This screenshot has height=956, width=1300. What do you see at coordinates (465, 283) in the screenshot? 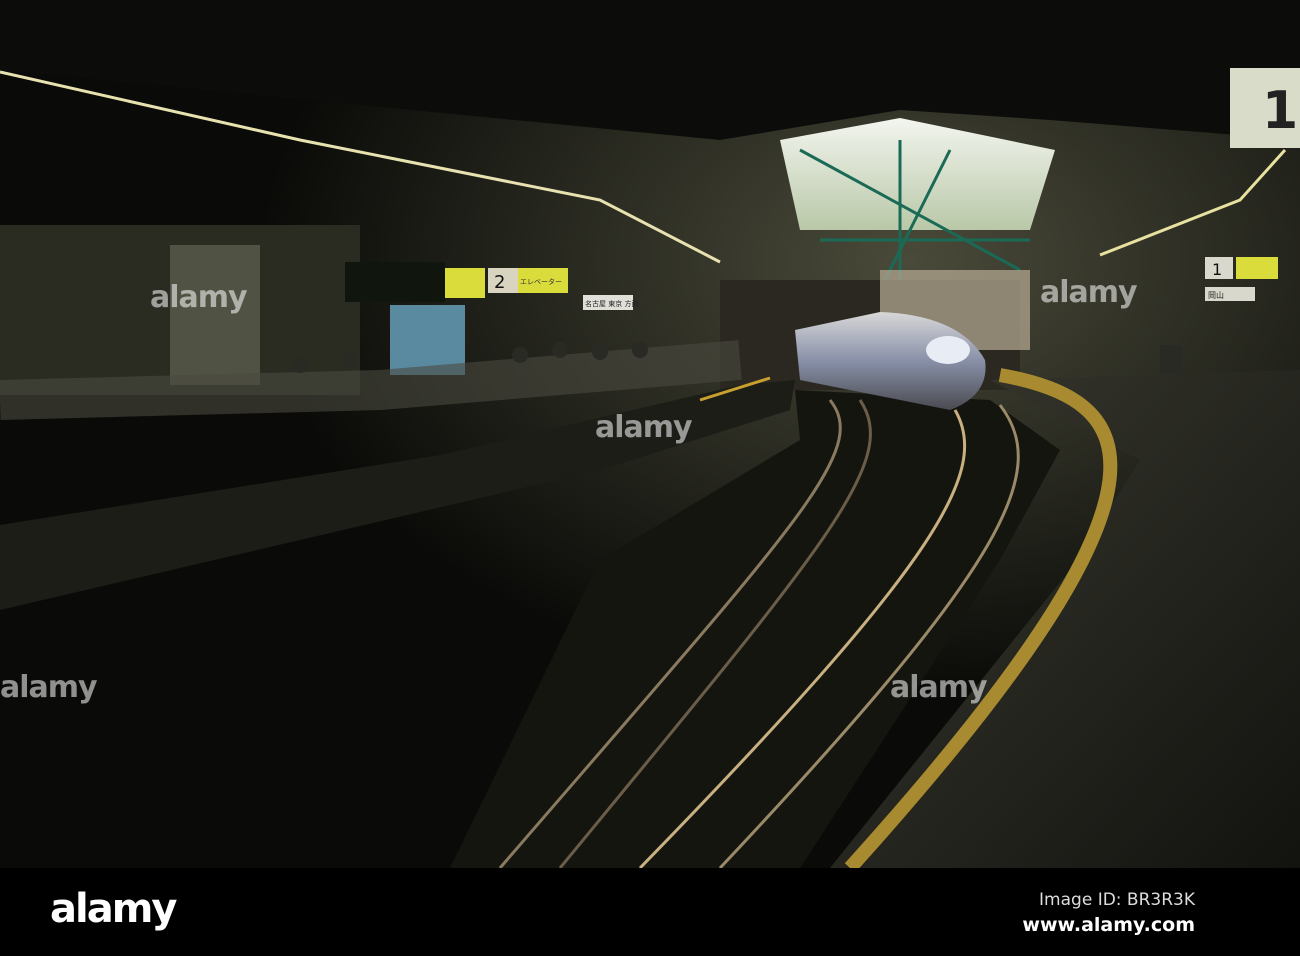
I see `elevator-sign-left` at bounding box center [465, 283].